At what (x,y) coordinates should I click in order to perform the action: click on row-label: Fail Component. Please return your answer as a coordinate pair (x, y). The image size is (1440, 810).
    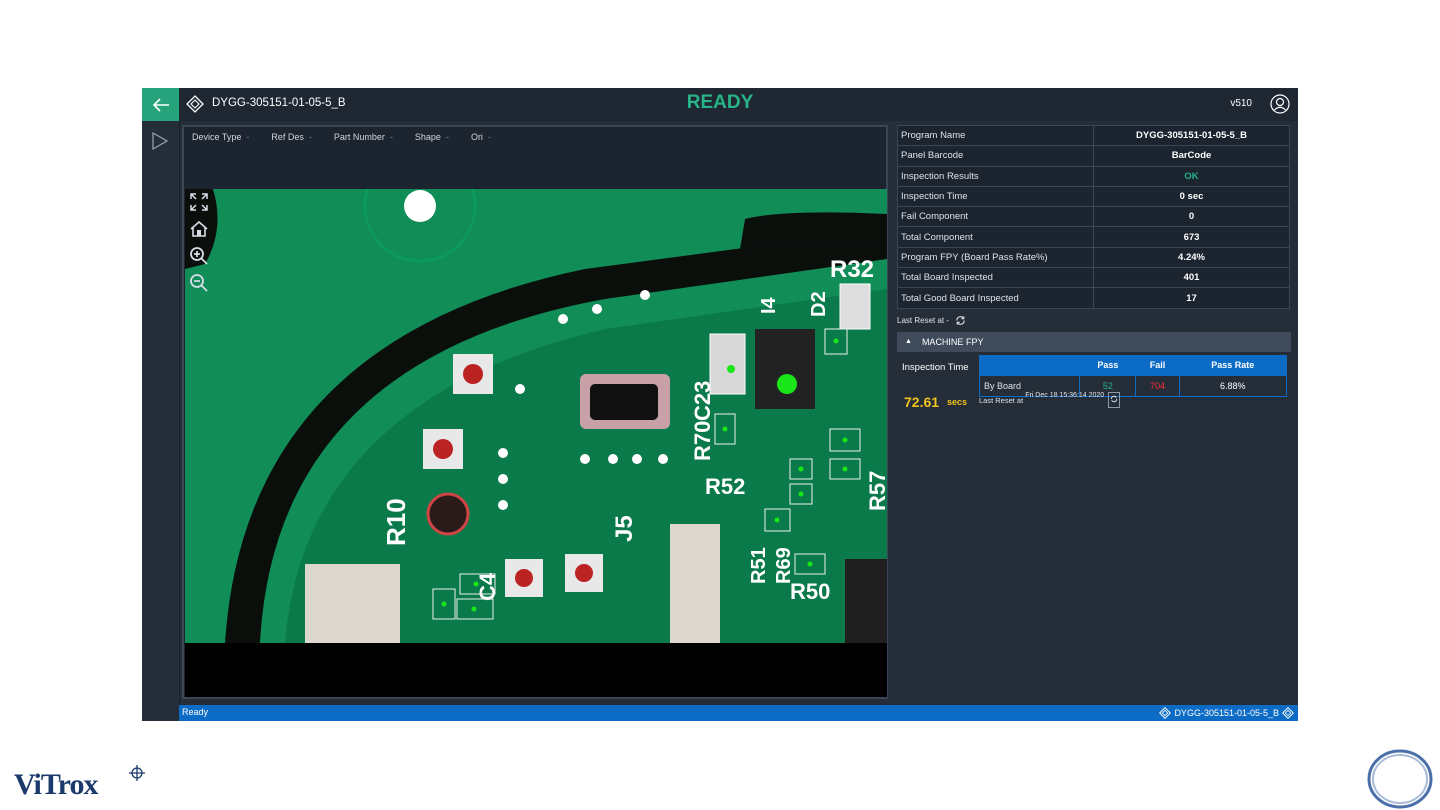
    Looking at the image, I should click on (995, 217).